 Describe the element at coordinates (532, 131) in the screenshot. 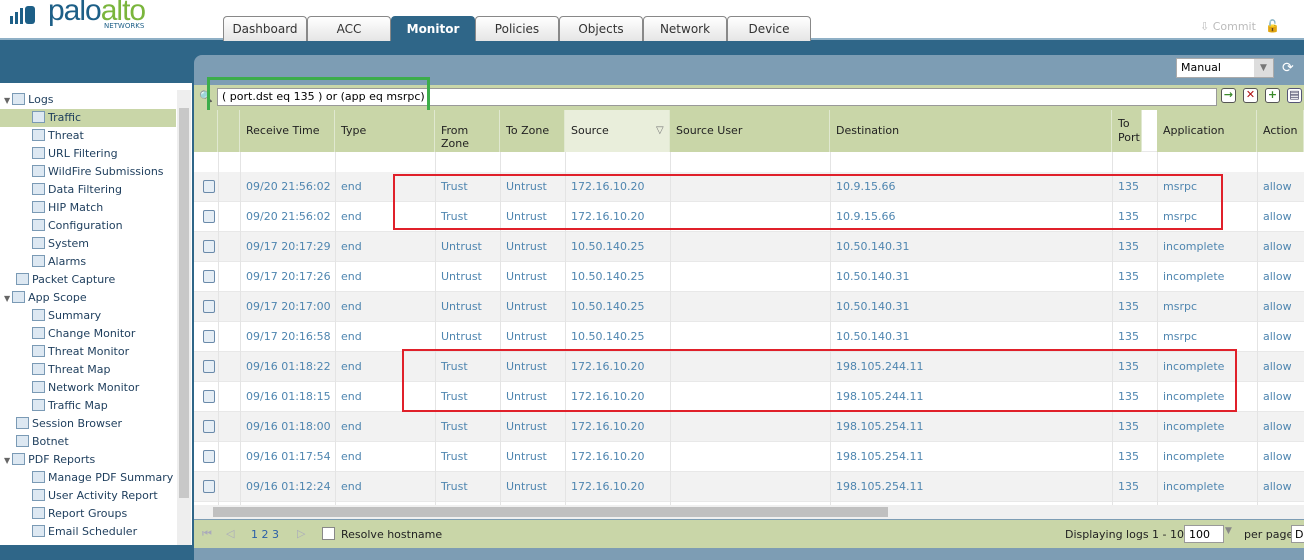

I see `column-header-to-zone: To Zone` at that location.